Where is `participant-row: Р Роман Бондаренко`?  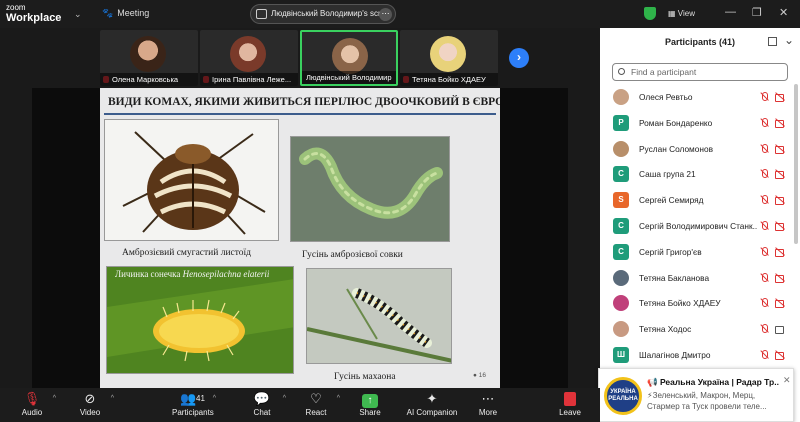 participant-row: Р Роман Бондаренко is located at coordinates (697, 124).